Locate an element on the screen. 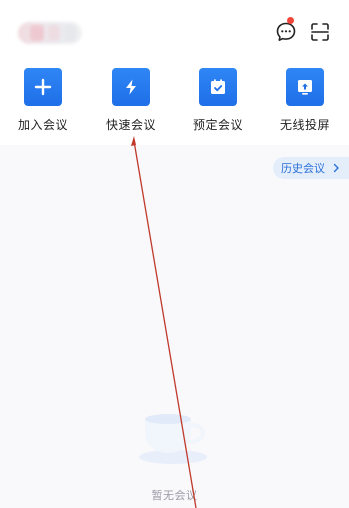 This screenshot has width=349, height=508. scan-icon is located at coordinates (320, 32).